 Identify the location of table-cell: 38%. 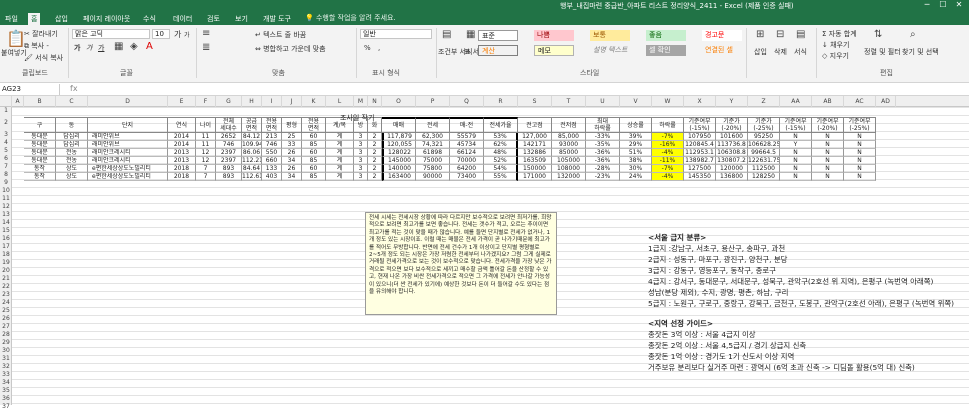
(636, 161).